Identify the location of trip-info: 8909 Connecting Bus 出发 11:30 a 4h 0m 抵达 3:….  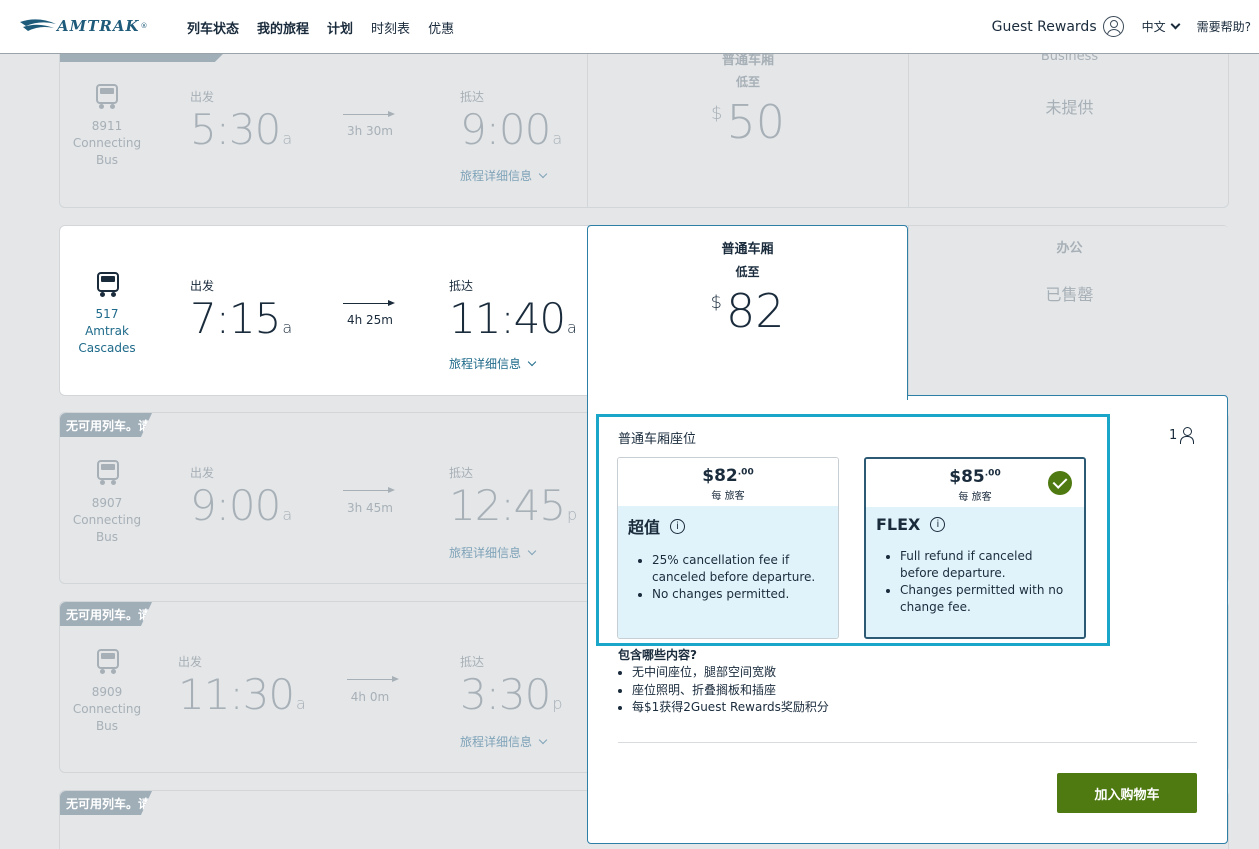
(323, 687).